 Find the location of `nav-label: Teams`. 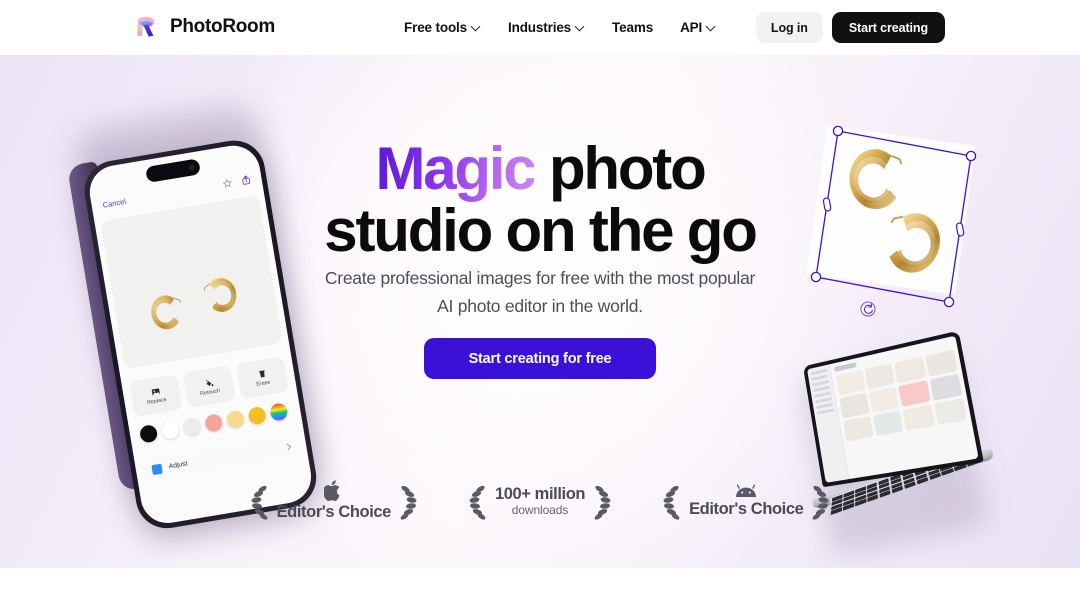

nav-label: Teams is located at coordinates (633, 27).